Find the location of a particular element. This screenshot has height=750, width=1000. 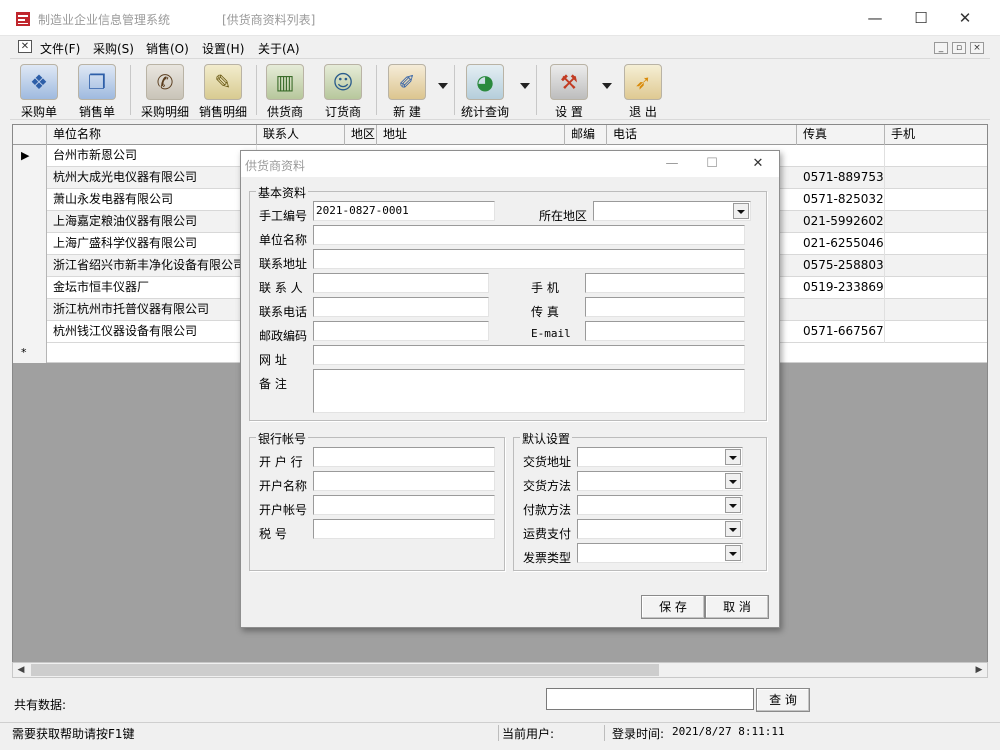

dialog-maximize-icon: ☐ is located at coordinates (712, 163).